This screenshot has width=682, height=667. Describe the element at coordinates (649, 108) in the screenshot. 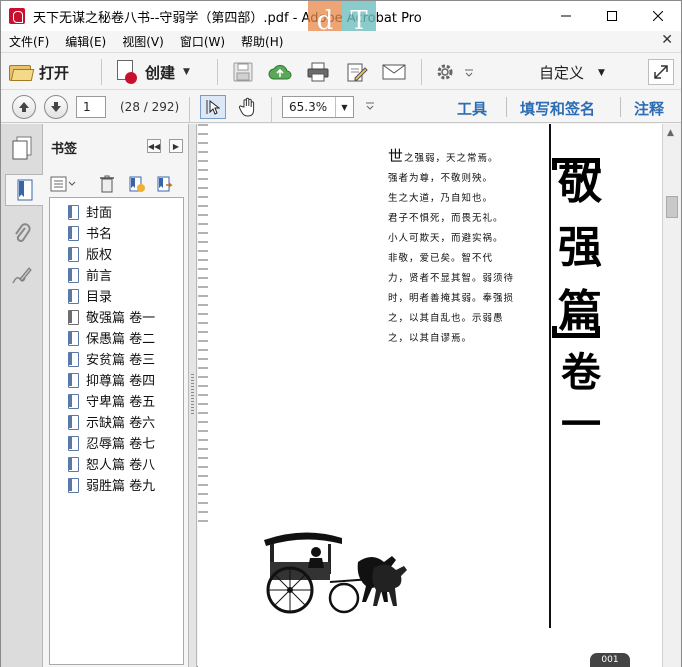

I see `comment-link: 注释` at that location.